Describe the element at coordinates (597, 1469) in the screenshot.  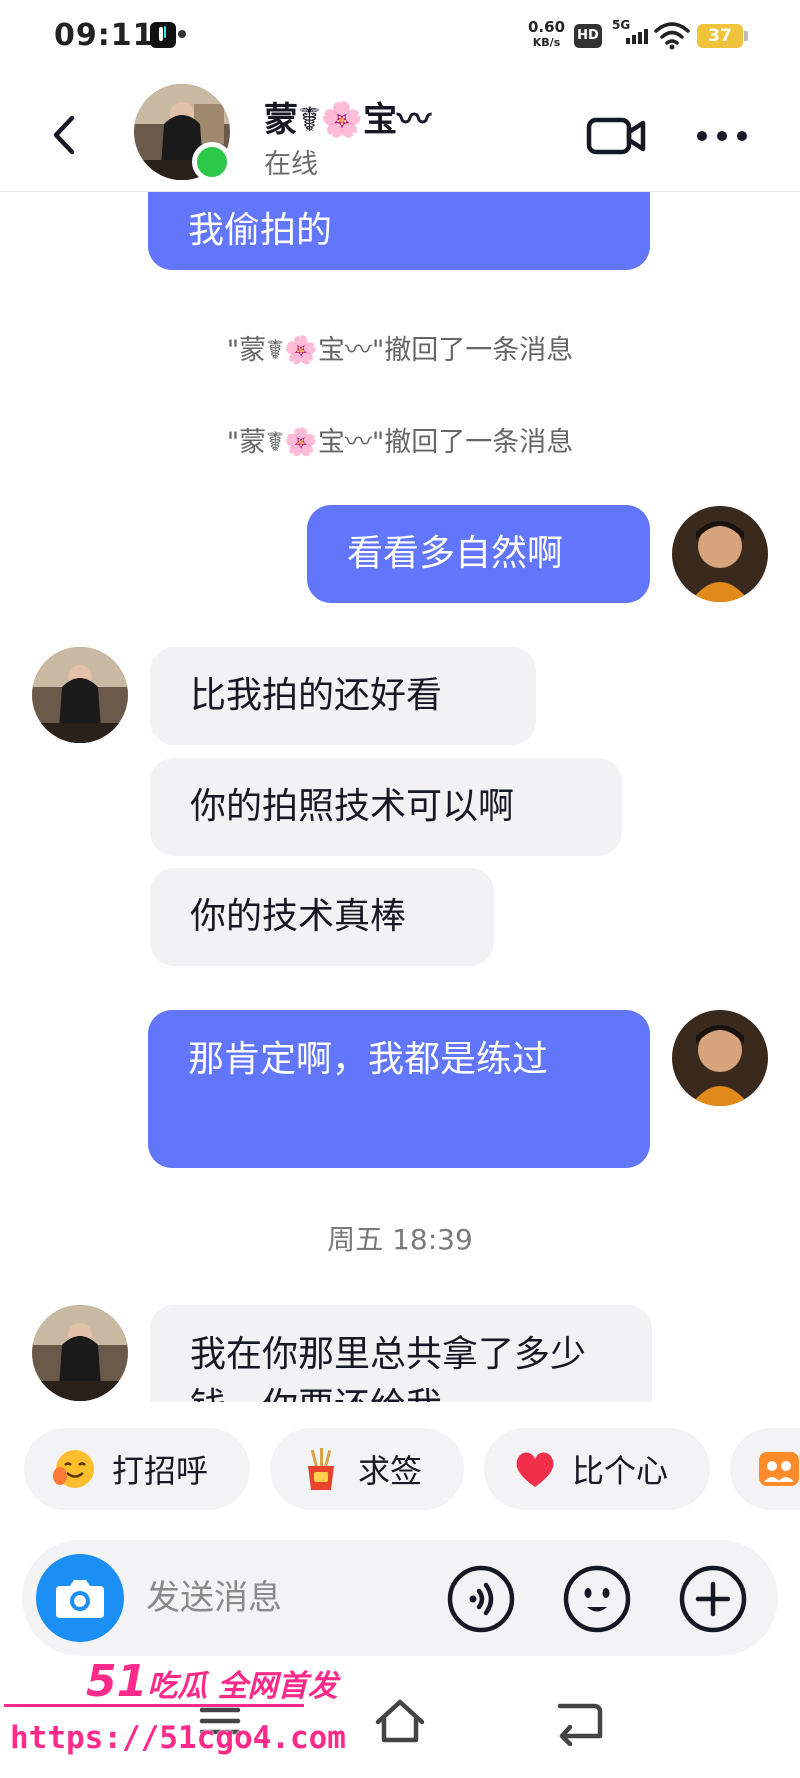
I see `quick-reply-heart: 比个心` at that location.